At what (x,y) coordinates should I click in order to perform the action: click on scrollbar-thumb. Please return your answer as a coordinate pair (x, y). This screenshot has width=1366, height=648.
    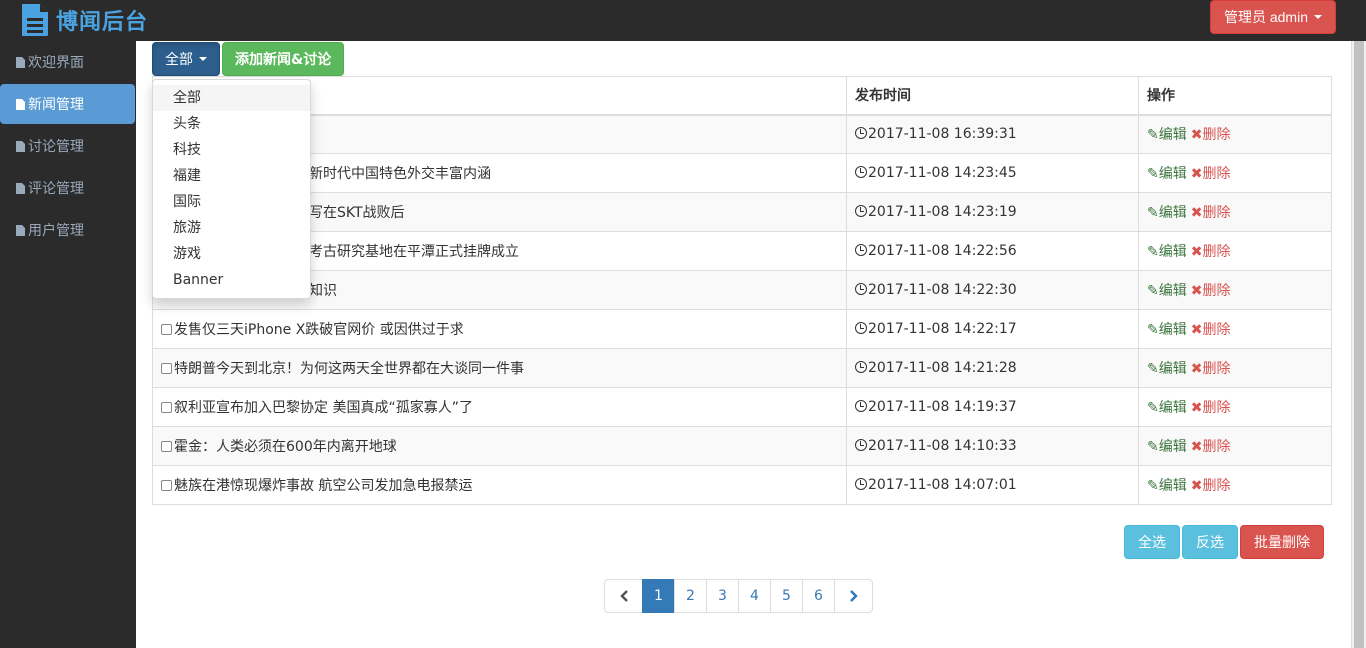
    Looking at the image, I should click on (1359, 344).